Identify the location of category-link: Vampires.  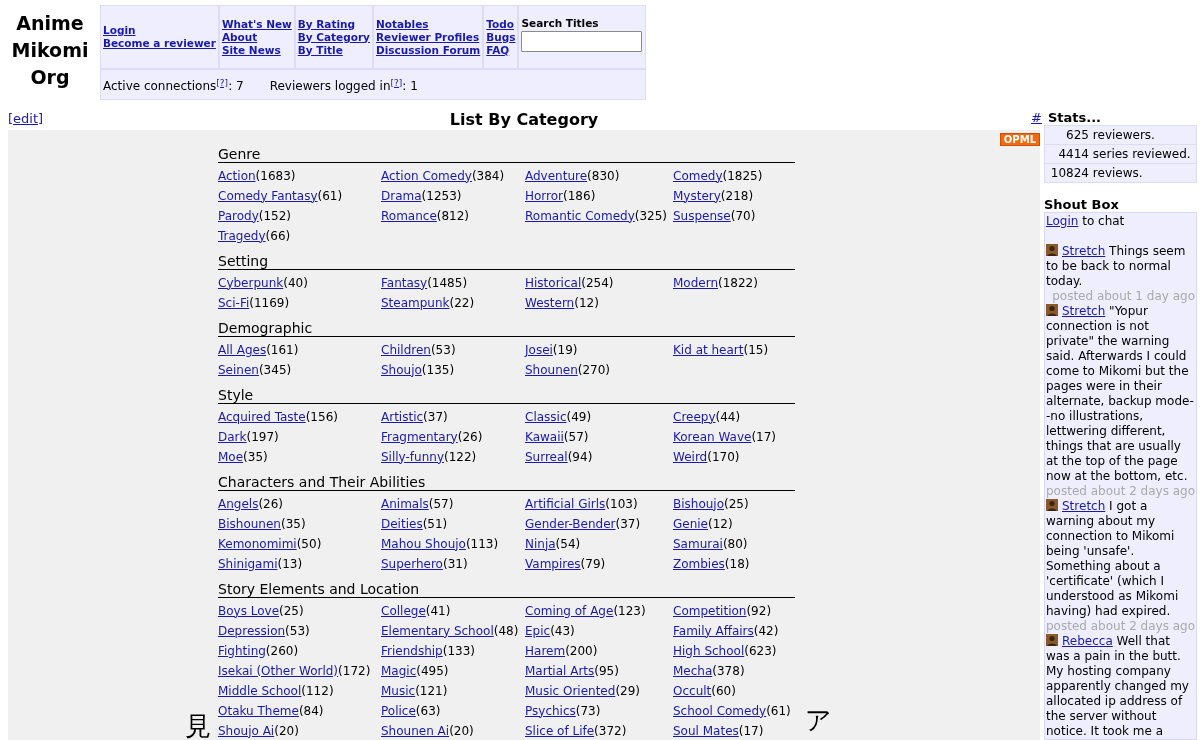
(553, 564).